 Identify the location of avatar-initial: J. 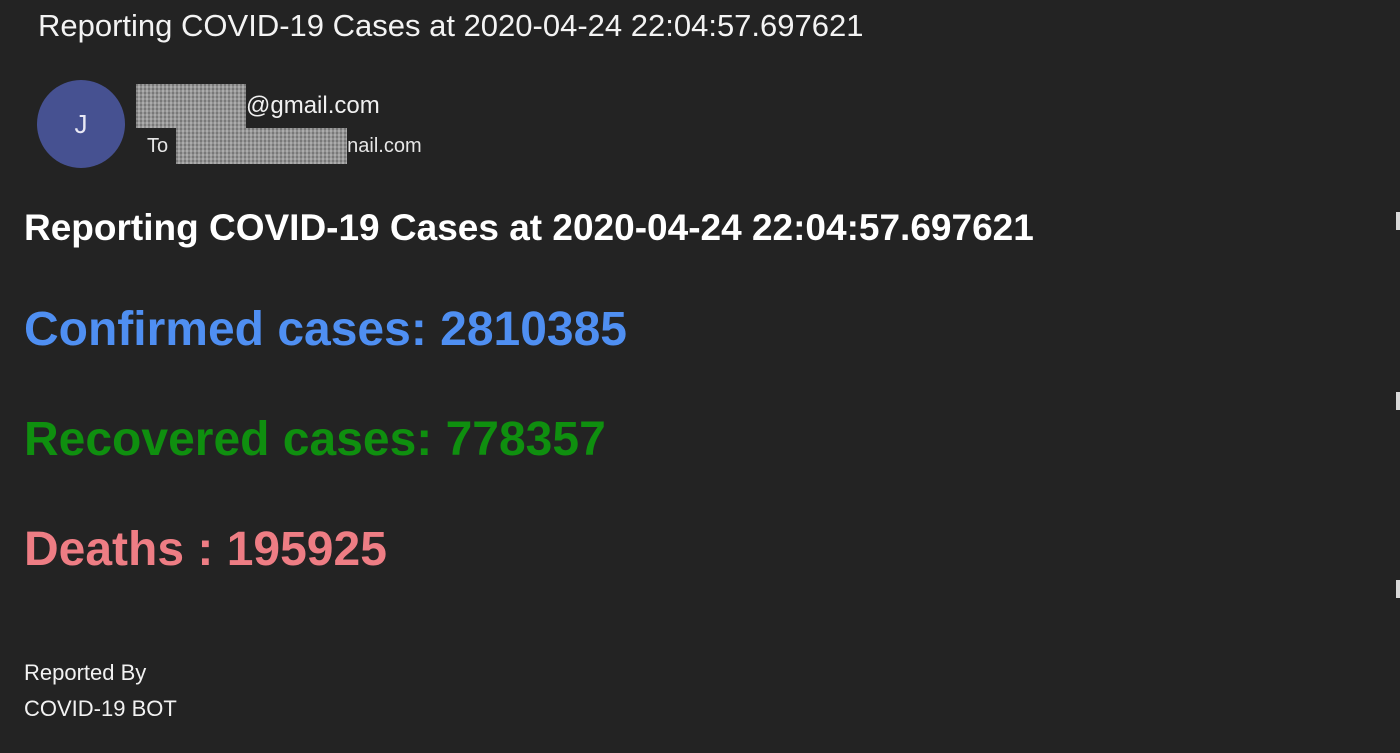
(81, 123).